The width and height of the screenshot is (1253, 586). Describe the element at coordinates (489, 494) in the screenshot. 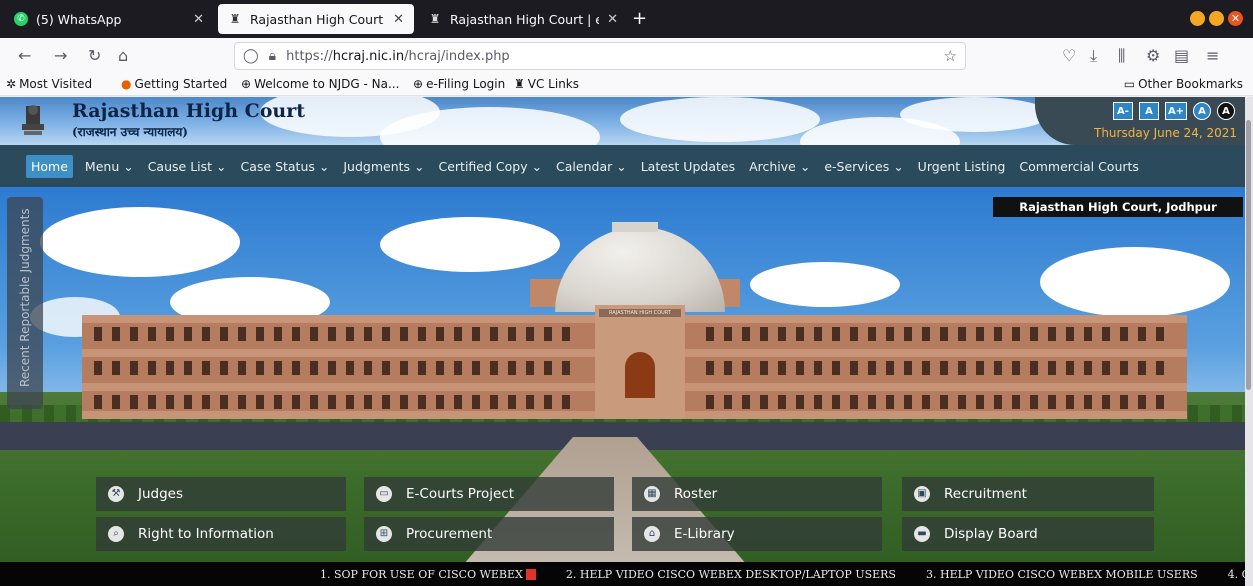

I see `quick-link-ecourts: ▭ E-Courts Project` at that location.